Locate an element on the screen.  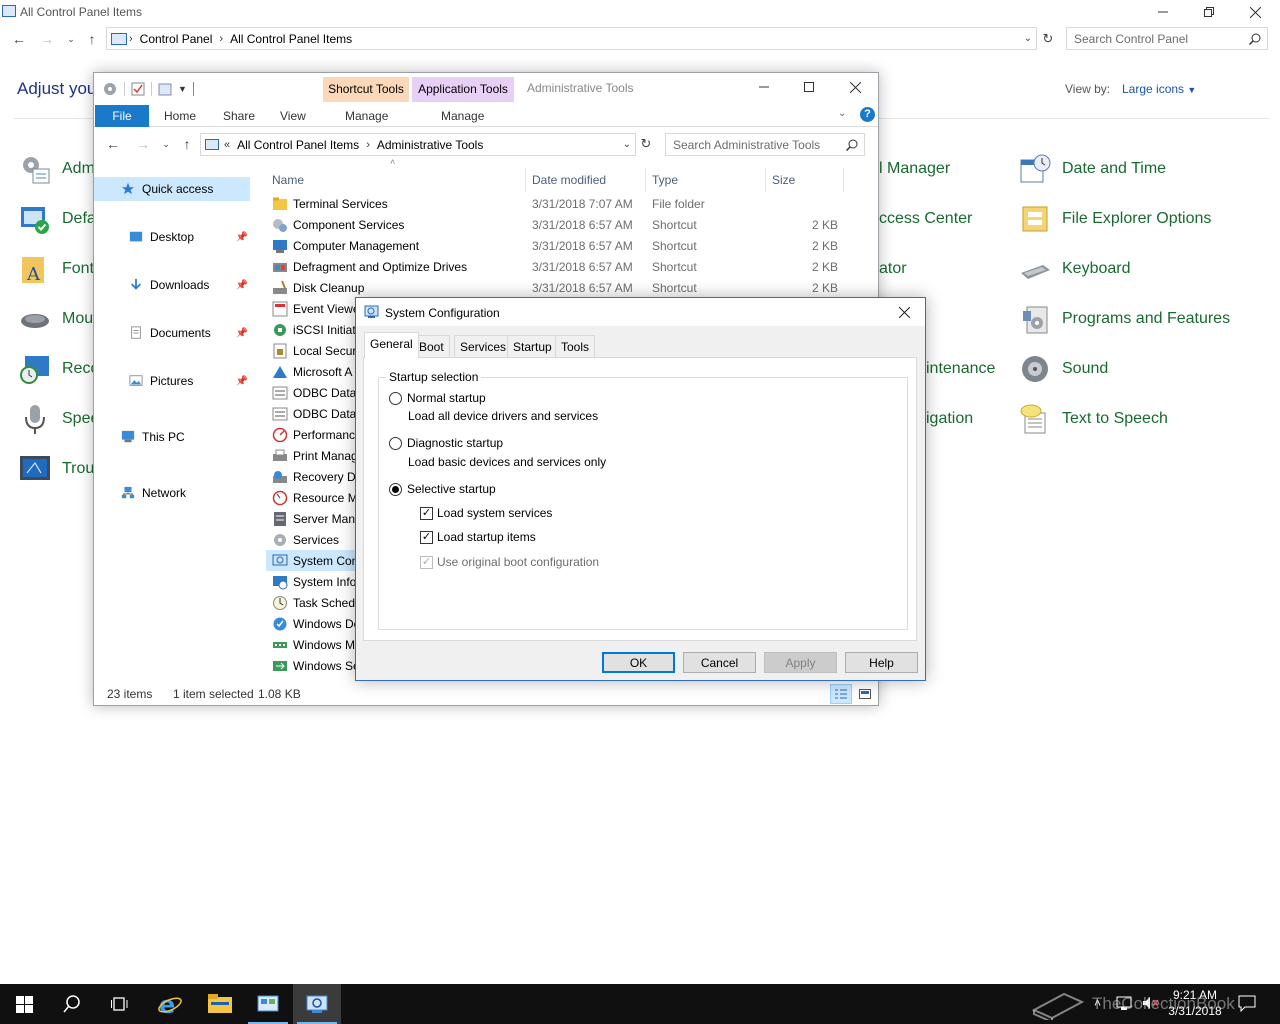
column-header-size: Size is located at coordinates (808, 180).